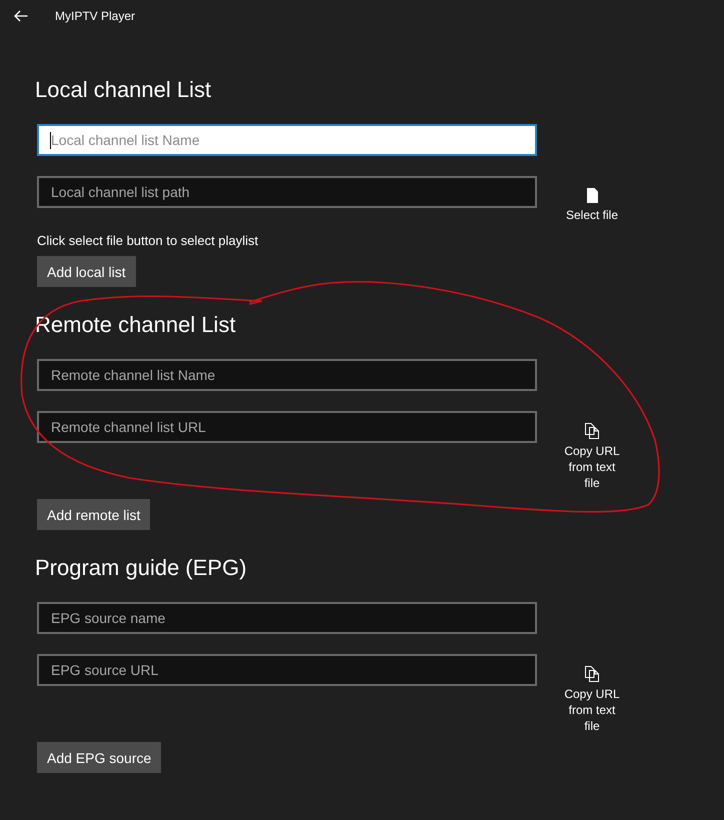 This screenshot has width=724, height=820. Describe the element at coordinates (287, 670) in the screenshot. I see `input-field: EPG source URL` at that location.